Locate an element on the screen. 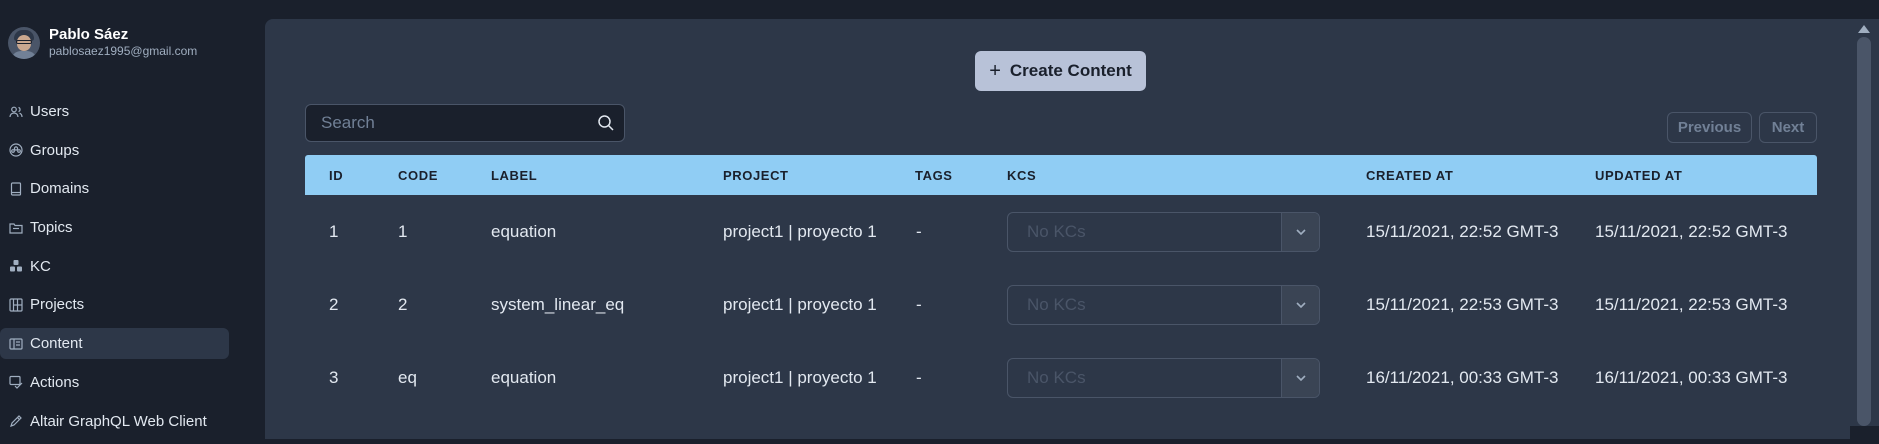  sidebar-item-altair: Altair GraphQL Web Client is located at coordinates (114, 421).